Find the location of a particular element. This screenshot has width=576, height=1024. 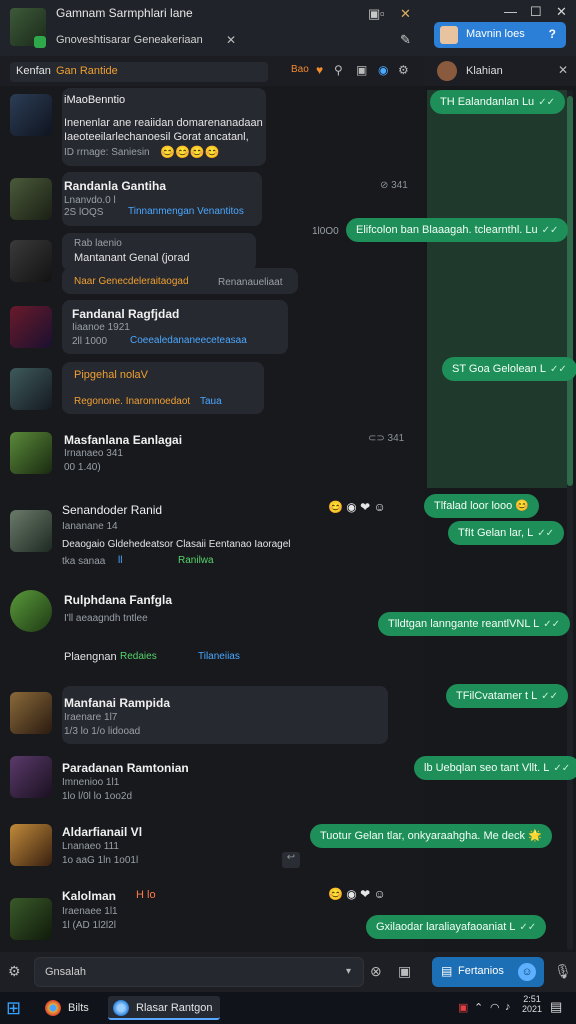

outgoing-message: lb Uebqlan seo tant Vllt. L ✓✓ is located at coordinates (495, 768).